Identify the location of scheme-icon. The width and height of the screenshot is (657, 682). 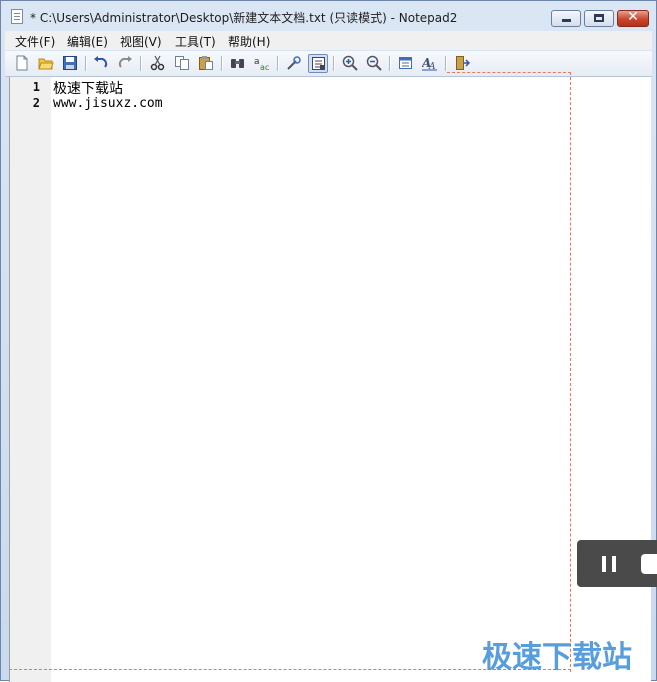
(406, 63).